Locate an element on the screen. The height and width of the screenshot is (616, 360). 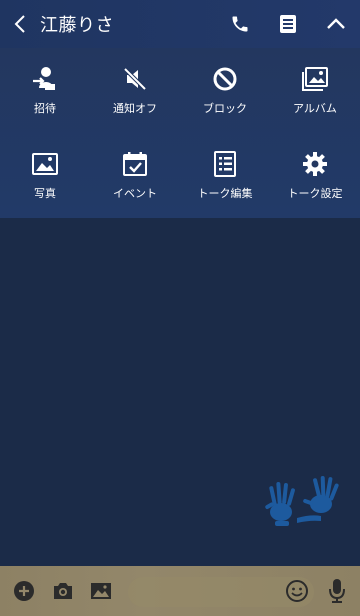
voice-button is located at coordinates (337, 591).